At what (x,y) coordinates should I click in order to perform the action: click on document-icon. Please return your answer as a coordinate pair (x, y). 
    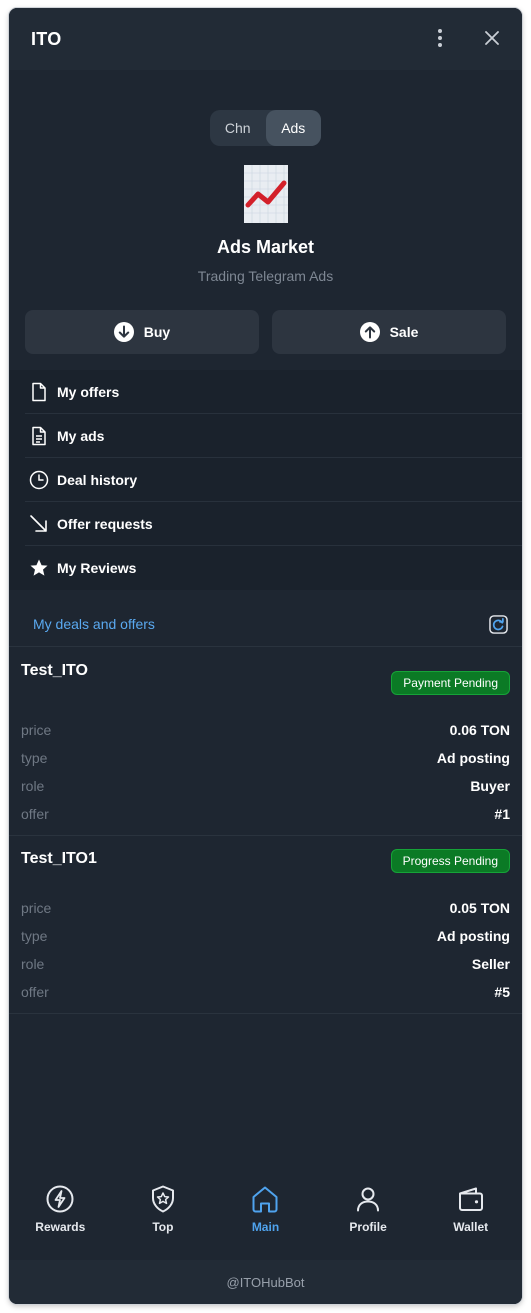
    Looking at the image, I should click on (39, 392).